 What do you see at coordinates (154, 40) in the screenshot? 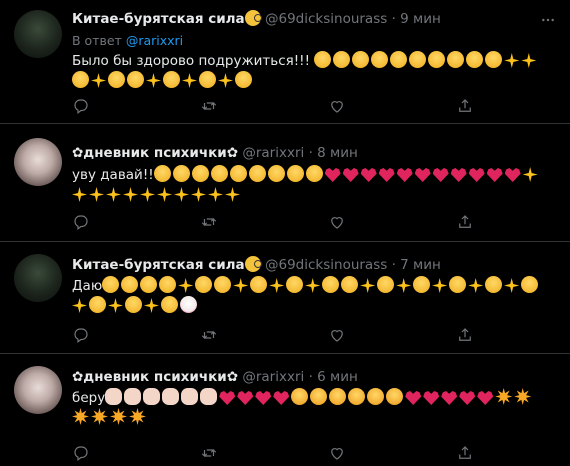
I see `reply-mention: @rarixxri` at bounding box center [154, 40].